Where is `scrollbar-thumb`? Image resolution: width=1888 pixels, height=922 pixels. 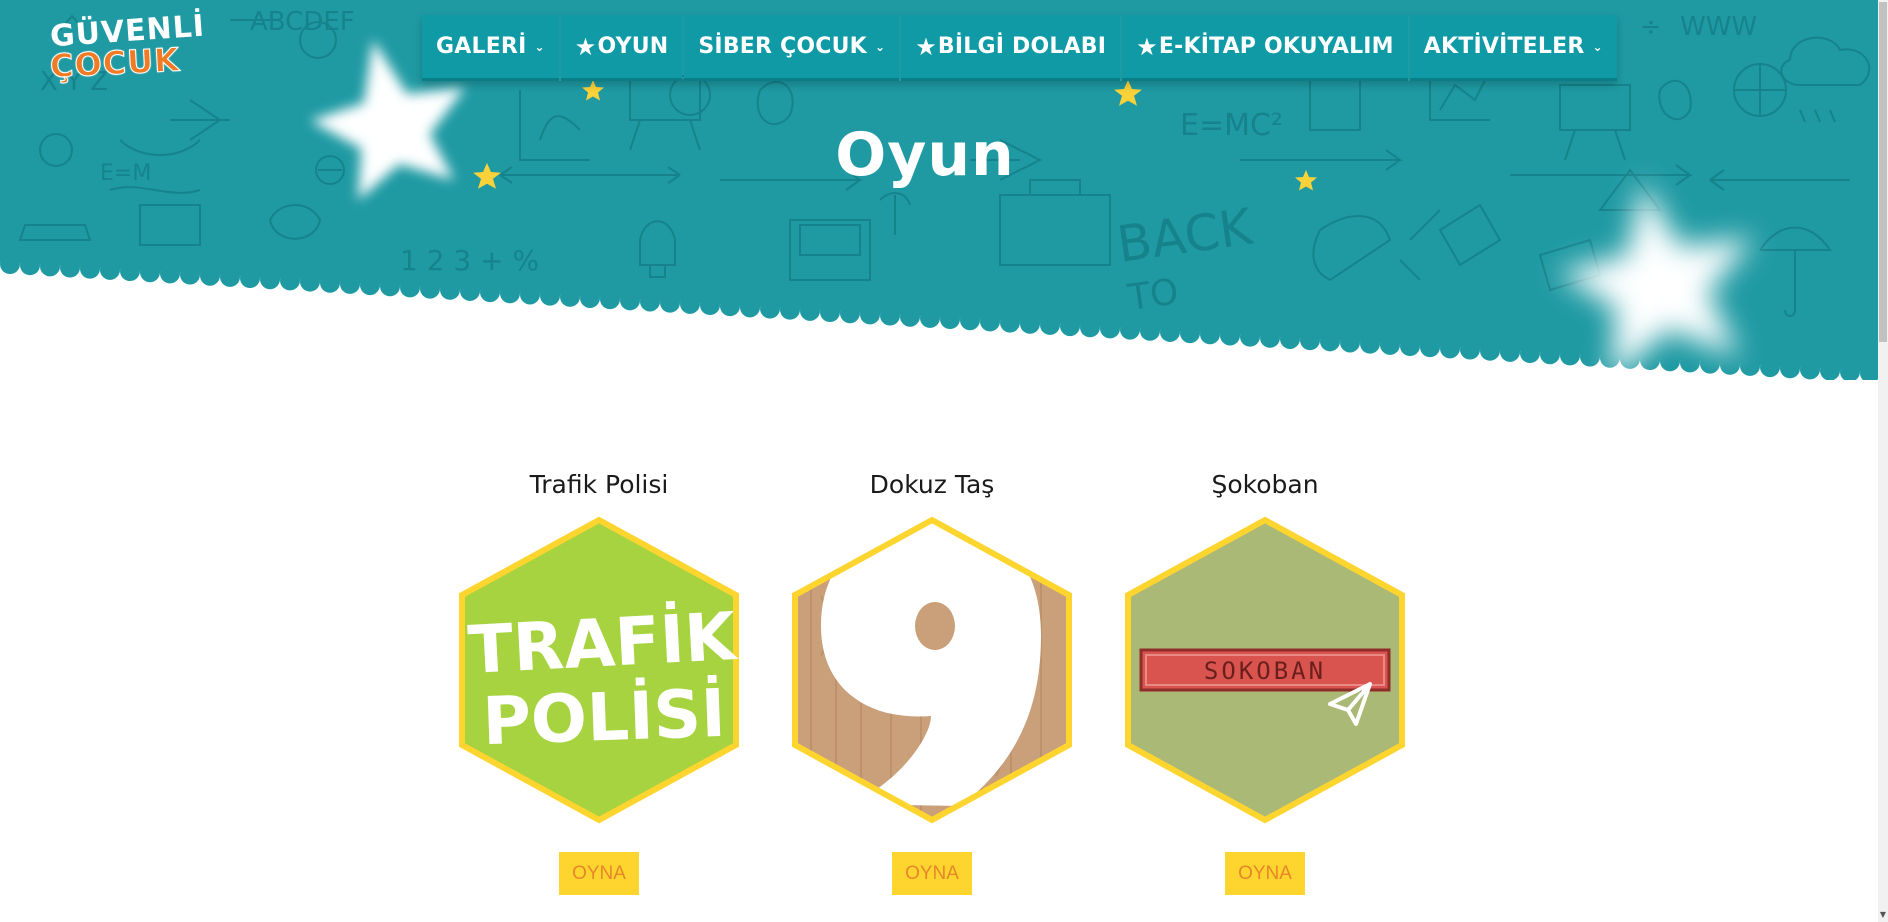
scrollbar-thumb is located at coordinates (1883, 172).